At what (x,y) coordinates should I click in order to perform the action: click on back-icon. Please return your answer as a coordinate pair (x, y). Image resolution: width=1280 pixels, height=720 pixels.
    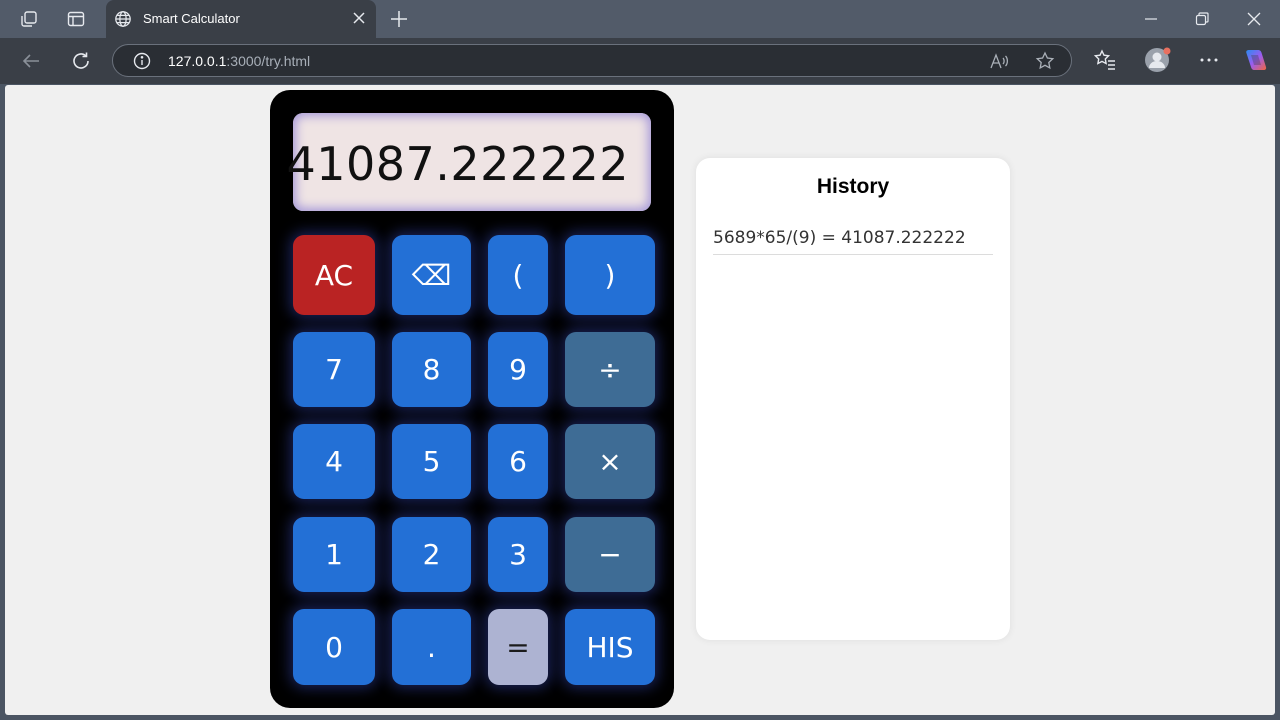
    Looking at the image, I should click on (31, 61).